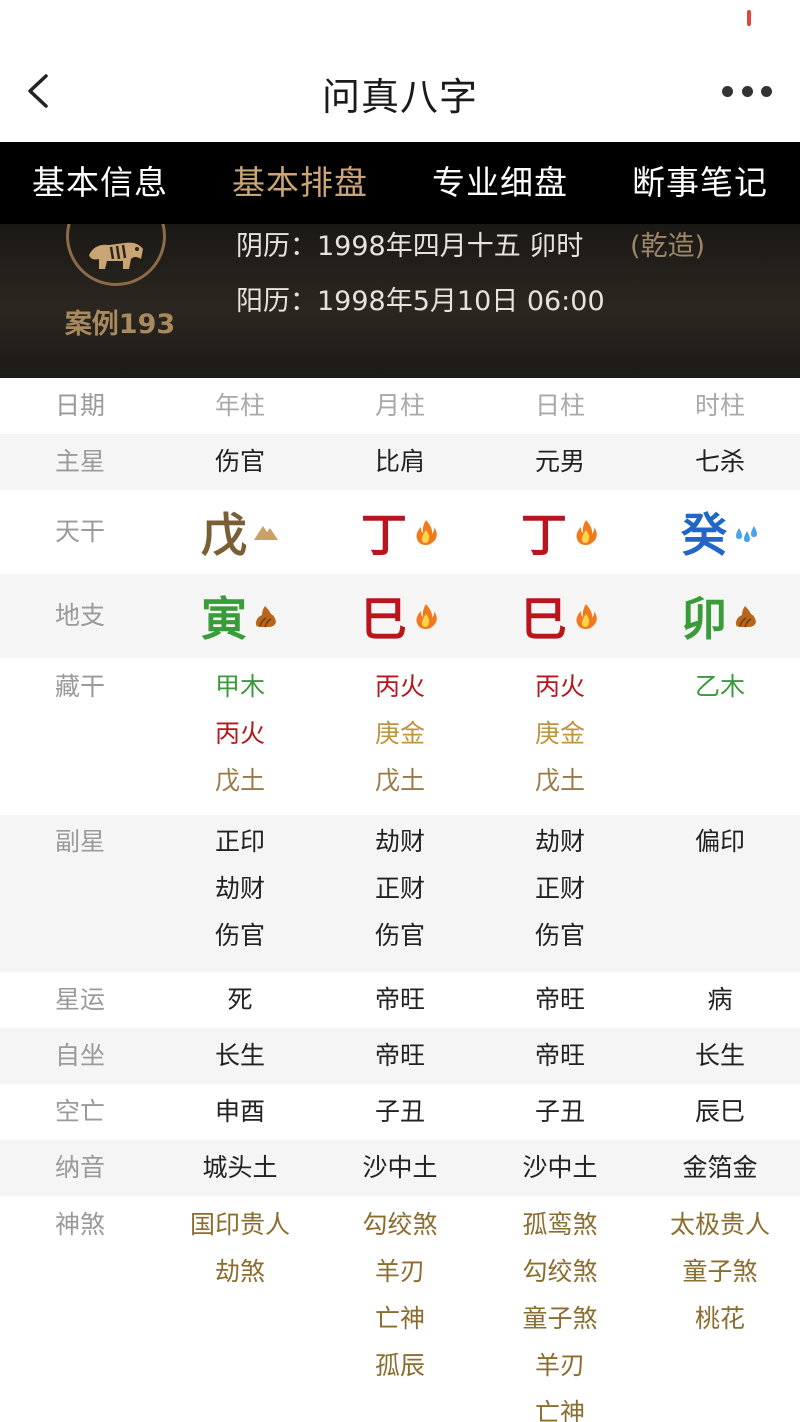  I want to click on nayin-cell: 沙中土, so click(560, 1167).